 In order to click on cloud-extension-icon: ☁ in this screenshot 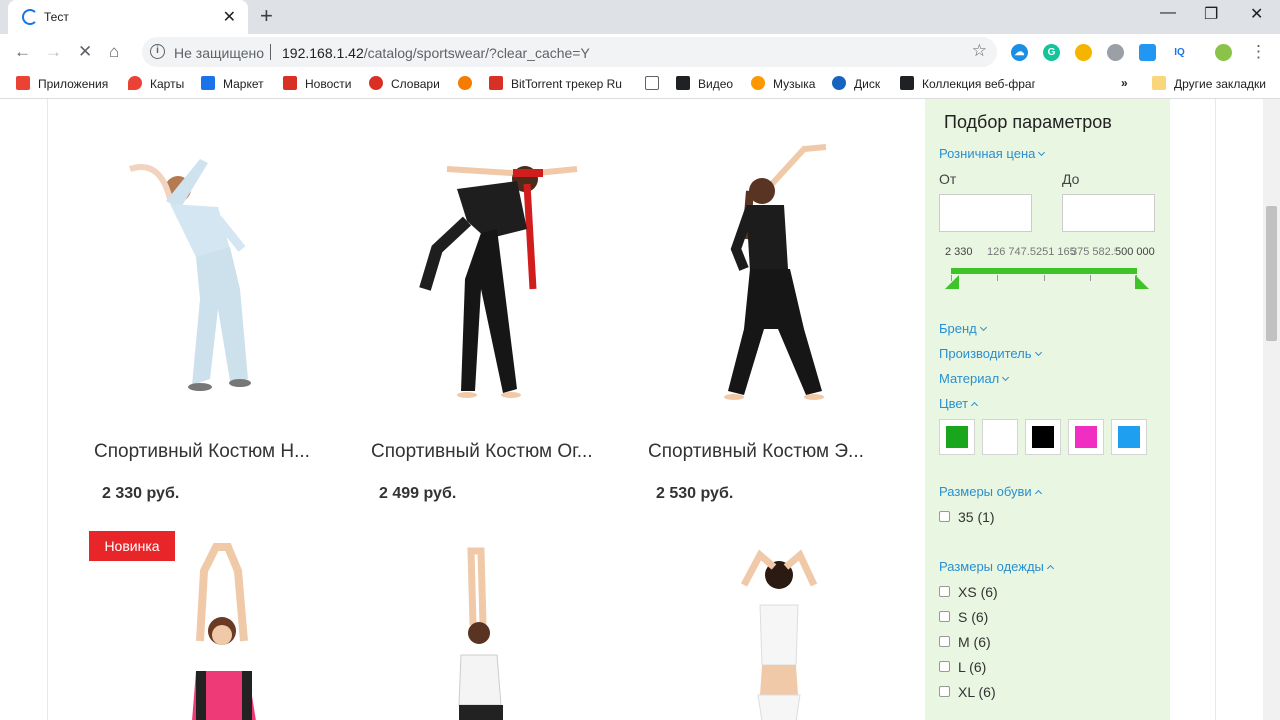, I will do `click(1019, 52)`.